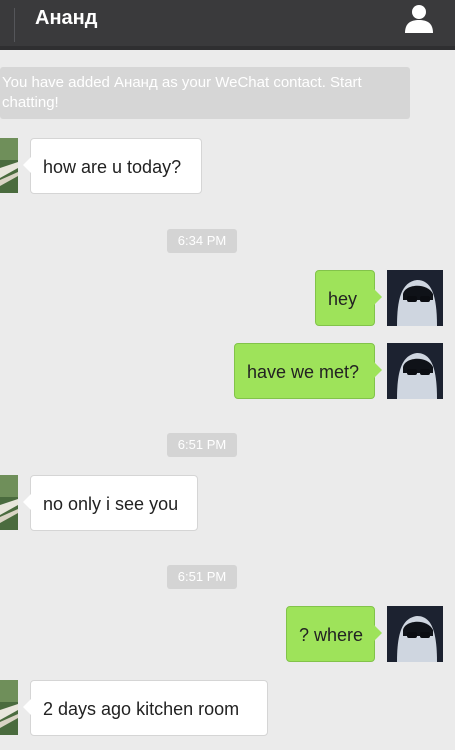 This screenshot has width=455, height=750. What do you see at coordinates (348, 298) in the screenshot?
I see `message-bubble-outgoing: hey` at bounding box center [348, 298].